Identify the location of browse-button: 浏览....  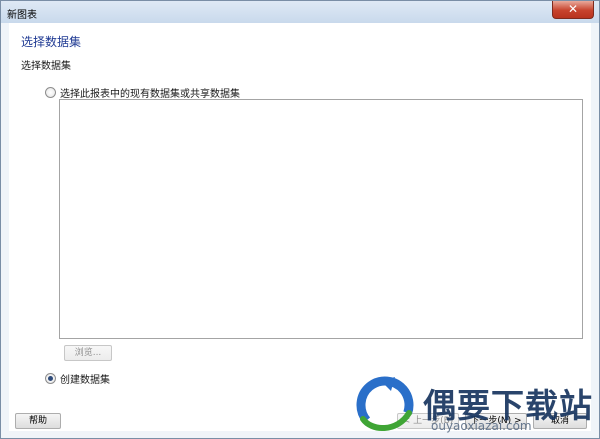
(88, 353).